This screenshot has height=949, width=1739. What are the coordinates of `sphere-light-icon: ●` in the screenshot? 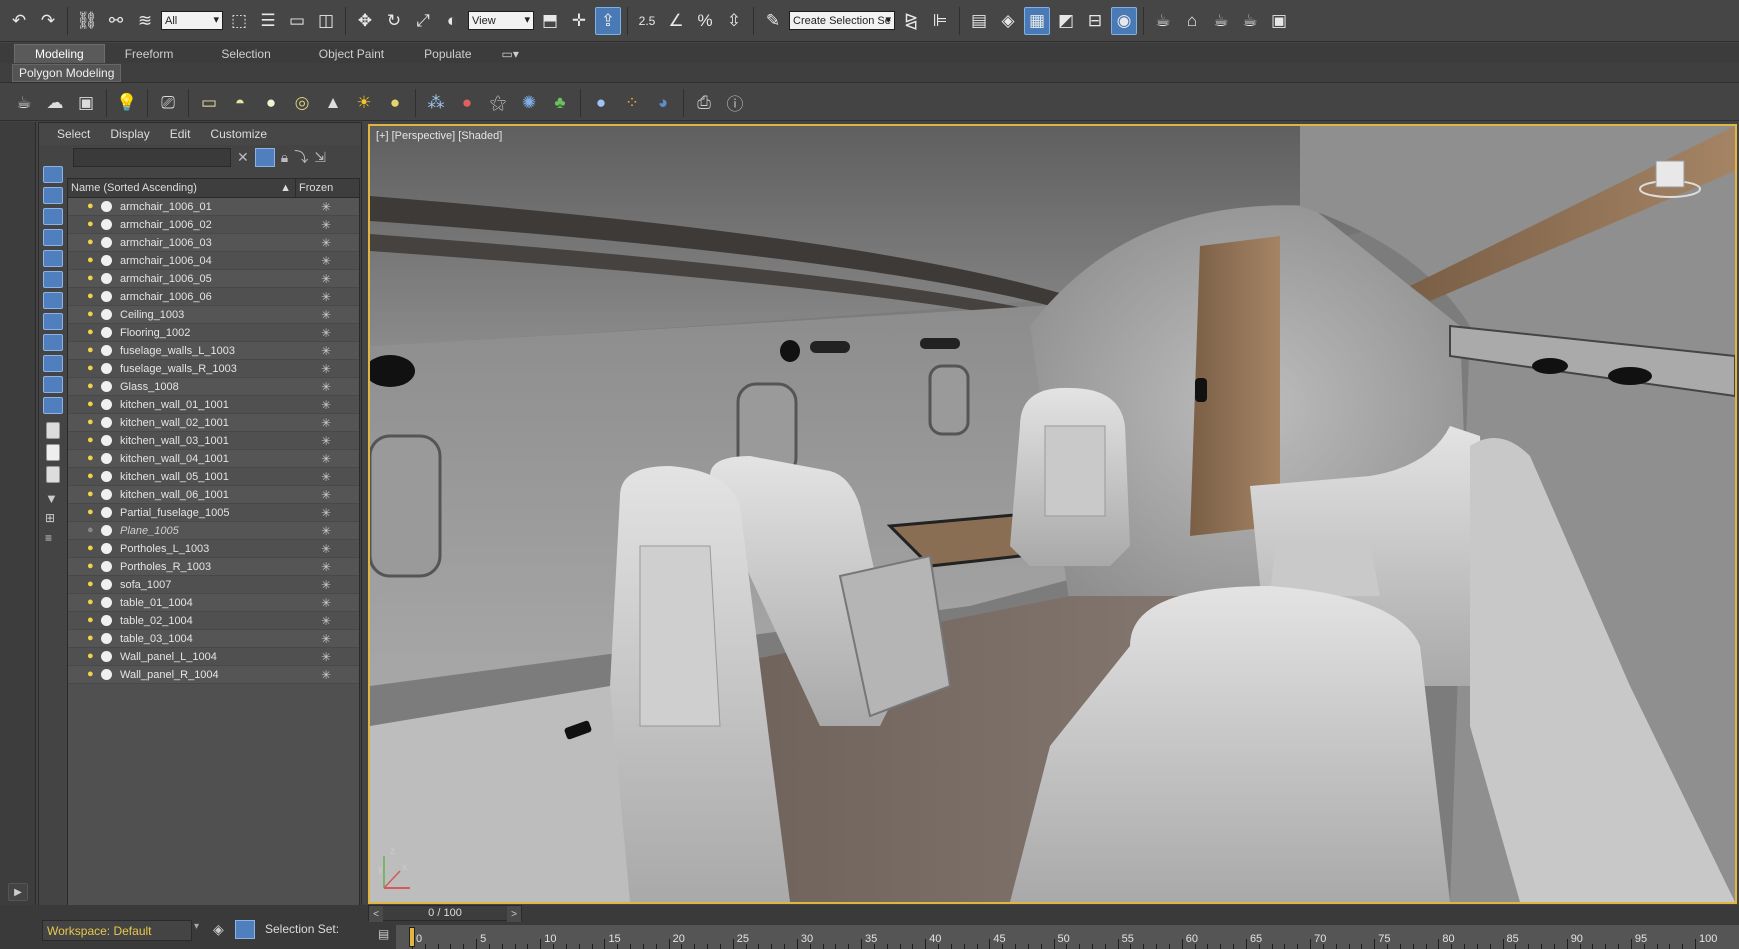 It's located at (271, 103).